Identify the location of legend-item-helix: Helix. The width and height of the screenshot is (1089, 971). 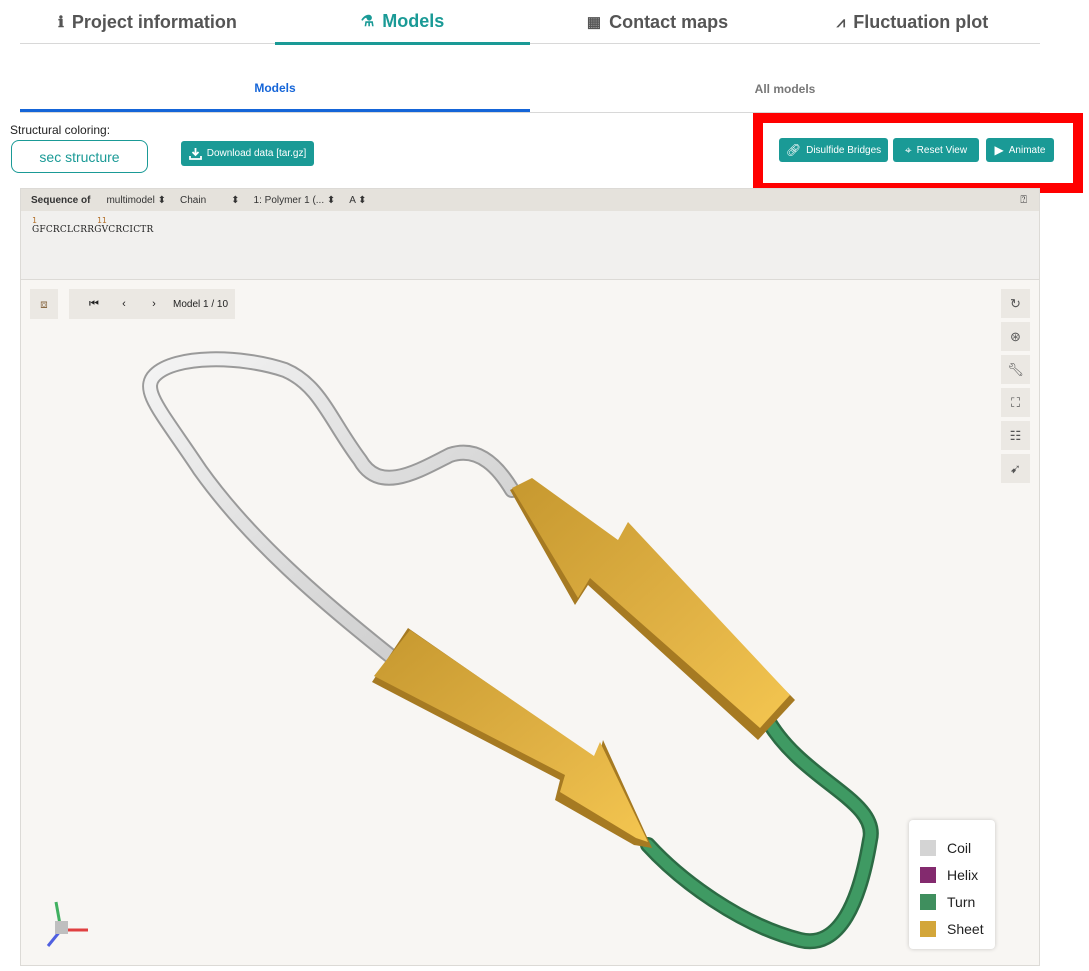
(957, 874).